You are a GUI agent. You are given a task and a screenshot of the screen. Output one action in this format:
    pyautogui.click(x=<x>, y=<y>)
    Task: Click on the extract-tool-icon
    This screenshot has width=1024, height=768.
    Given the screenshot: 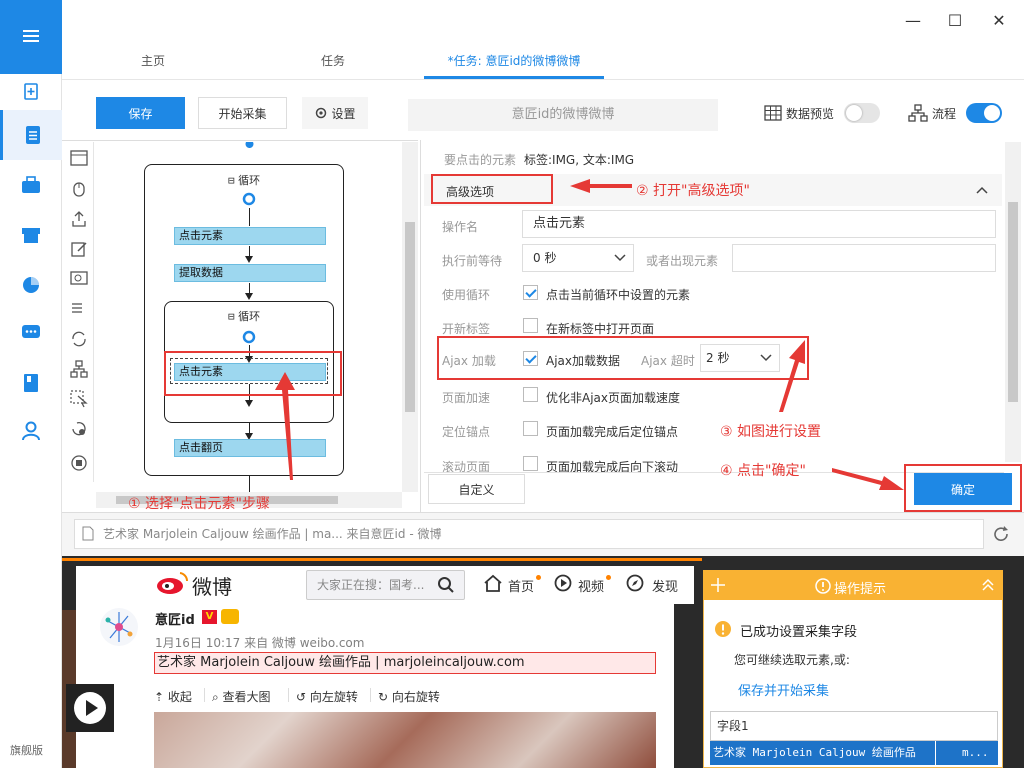 What is the action you would take?
    pyautogui.click(x=79, y=219)
    